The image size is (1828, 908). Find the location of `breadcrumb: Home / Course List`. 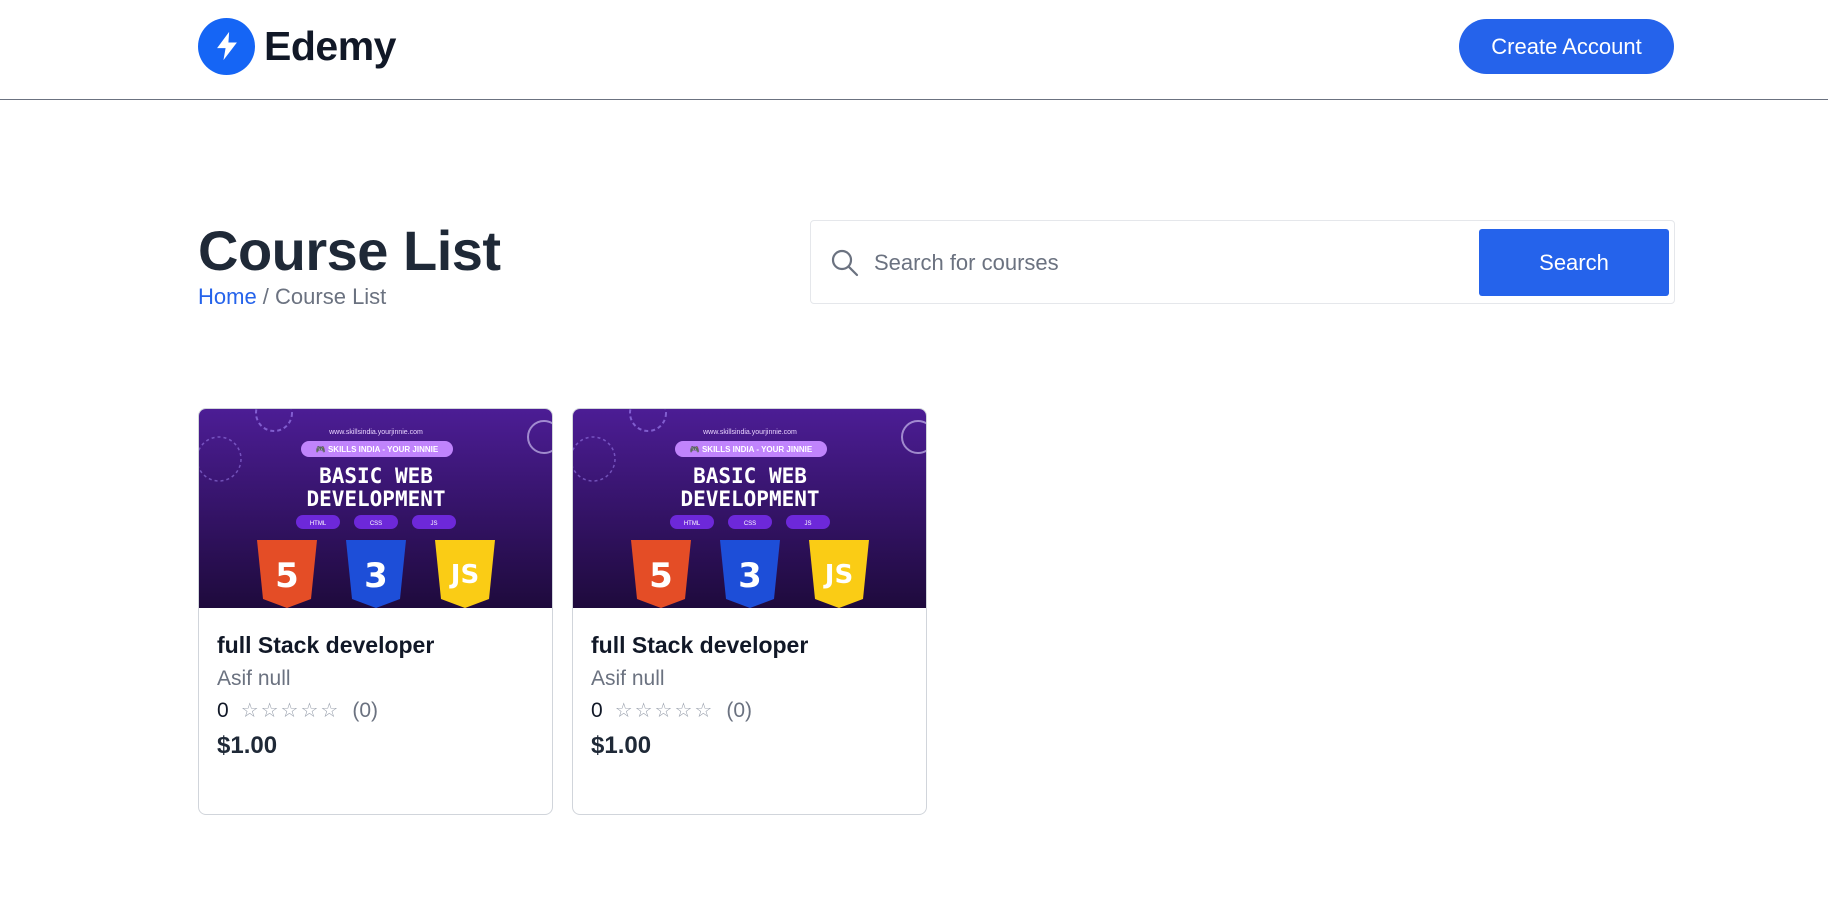

breadcrumb: Home / Course List is located at coordinates (292, 297).